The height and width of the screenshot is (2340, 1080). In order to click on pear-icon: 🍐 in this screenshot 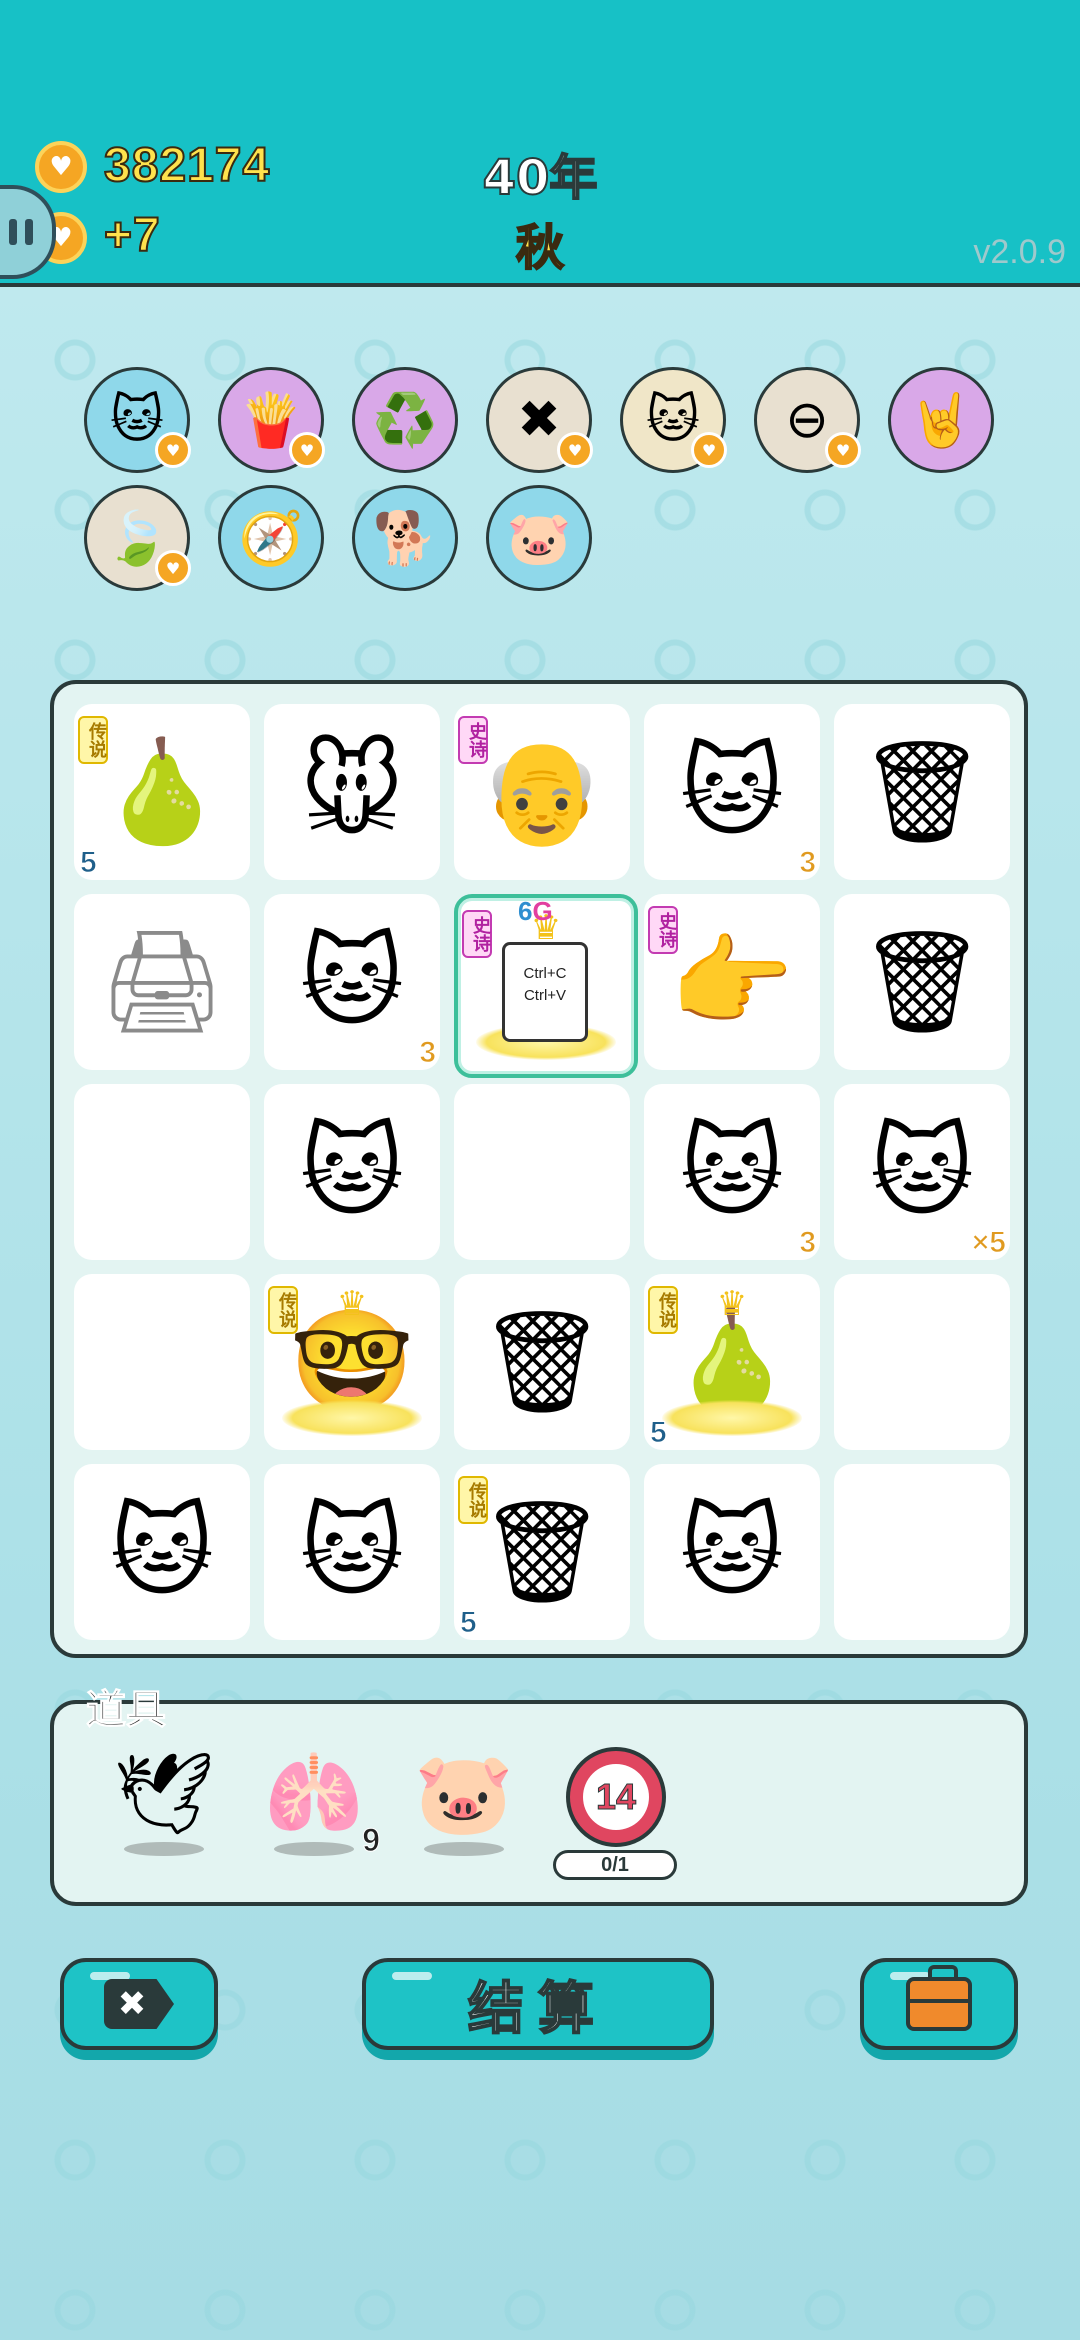, I will do `click(162, 791)`.